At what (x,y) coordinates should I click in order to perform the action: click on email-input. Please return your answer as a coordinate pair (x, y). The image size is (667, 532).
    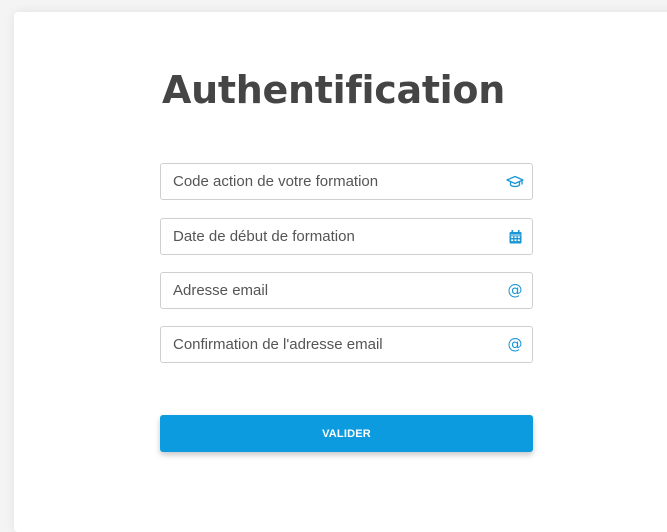
    Looking at the image, I should click on (329, 290).